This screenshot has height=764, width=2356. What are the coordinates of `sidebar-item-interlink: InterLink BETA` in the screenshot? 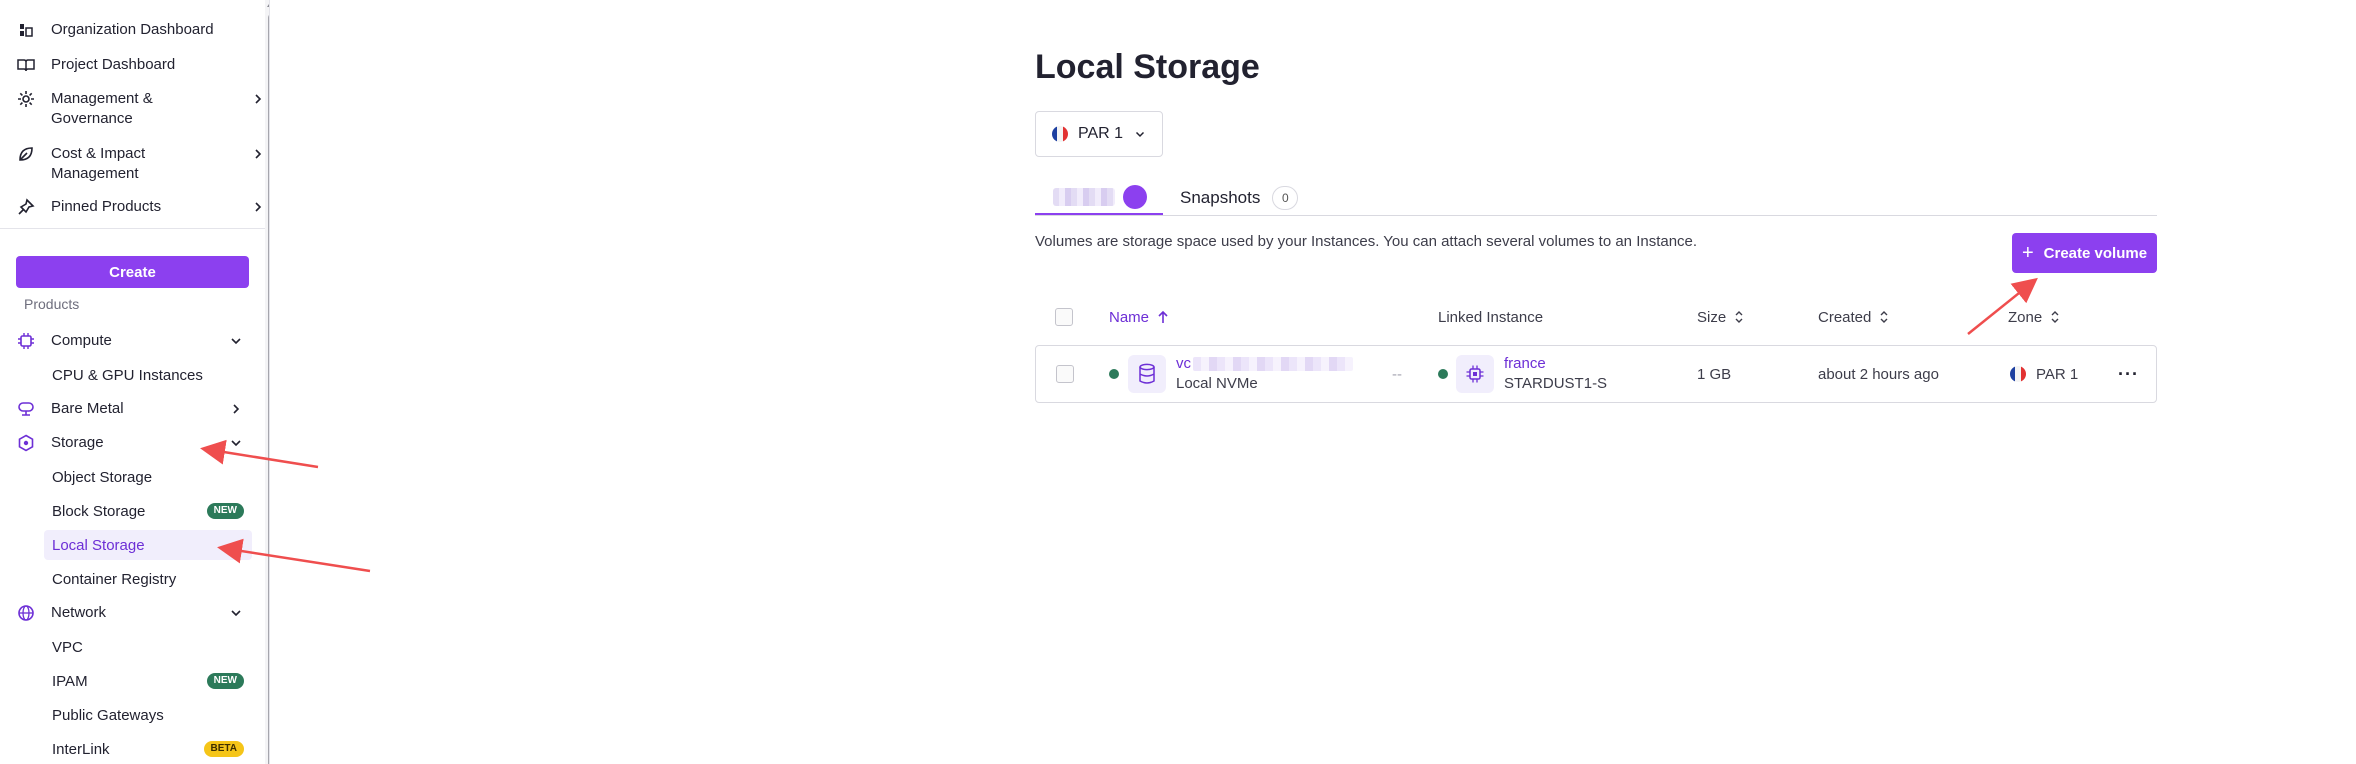 It's located at (148, 749).